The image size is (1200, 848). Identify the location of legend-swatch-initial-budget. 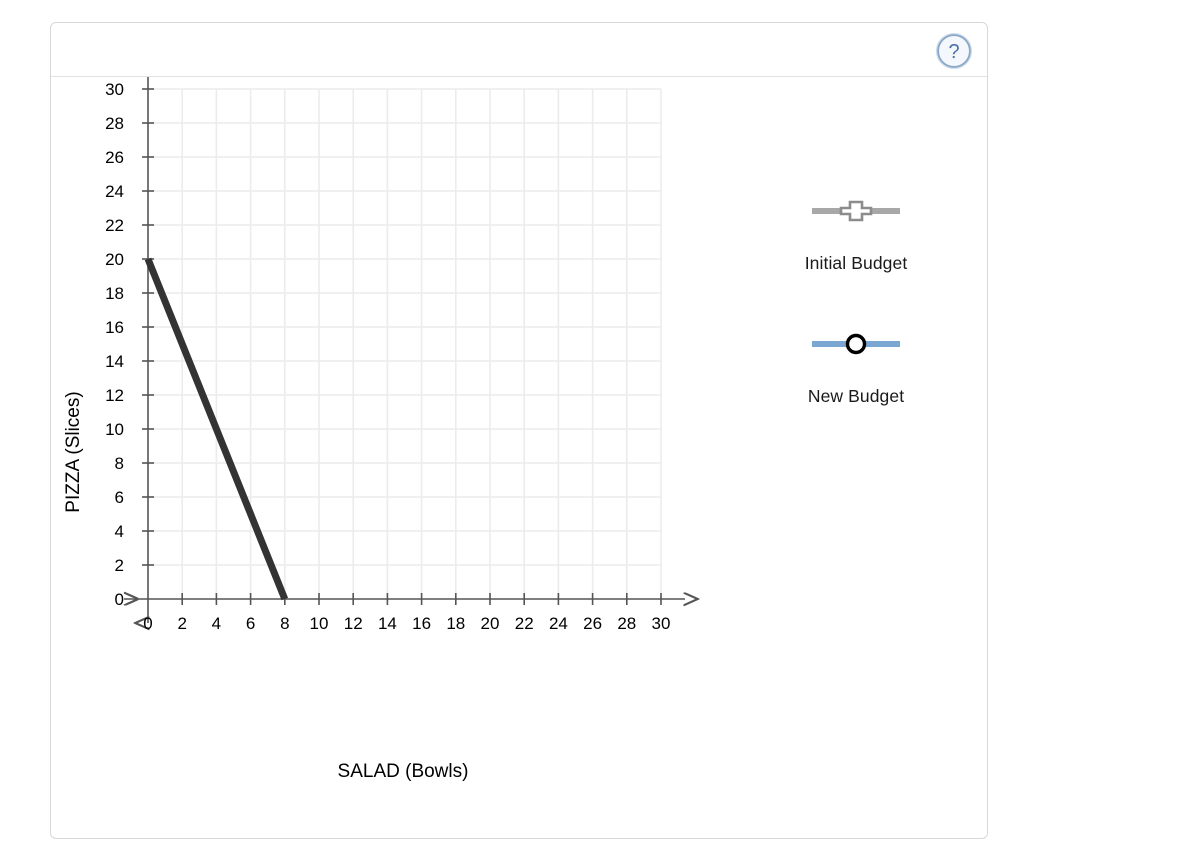
(856, 211).